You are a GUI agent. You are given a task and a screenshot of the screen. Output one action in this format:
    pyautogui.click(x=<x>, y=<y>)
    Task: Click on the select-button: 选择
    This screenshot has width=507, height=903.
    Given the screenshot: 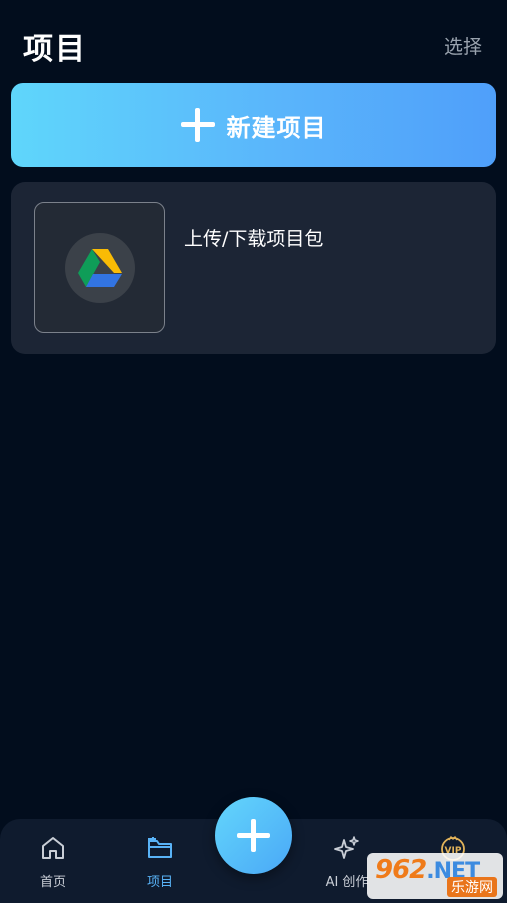 What is the action you would take?
    pyautogui.click(x=463, y=45)
    